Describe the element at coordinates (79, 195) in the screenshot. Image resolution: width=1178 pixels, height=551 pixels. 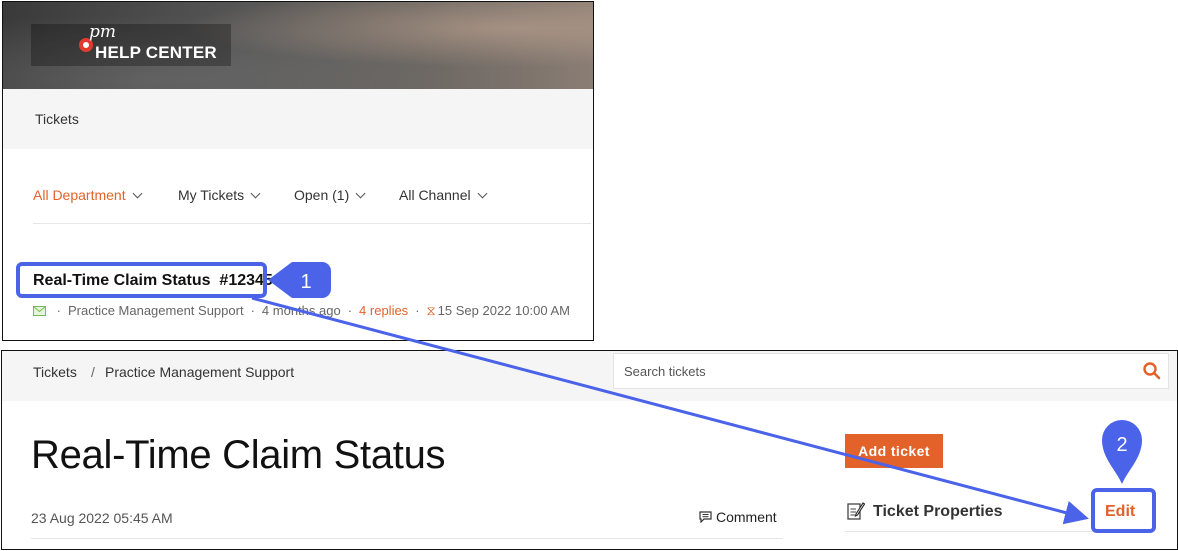
I see `department-filter-label: All Department` at that location.